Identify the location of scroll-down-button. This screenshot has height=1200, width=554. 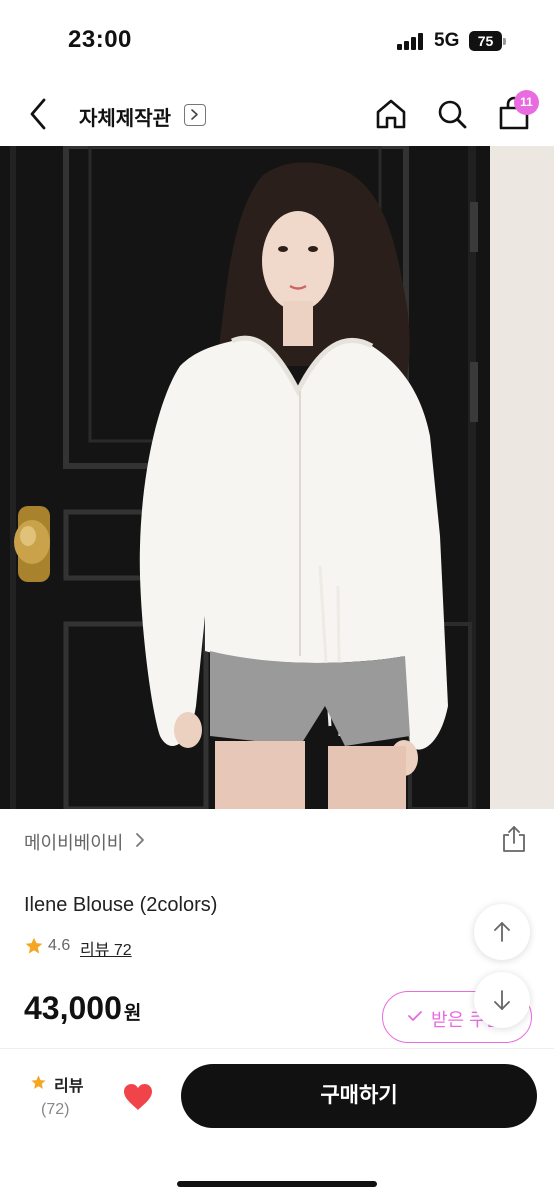
(502, 1000).